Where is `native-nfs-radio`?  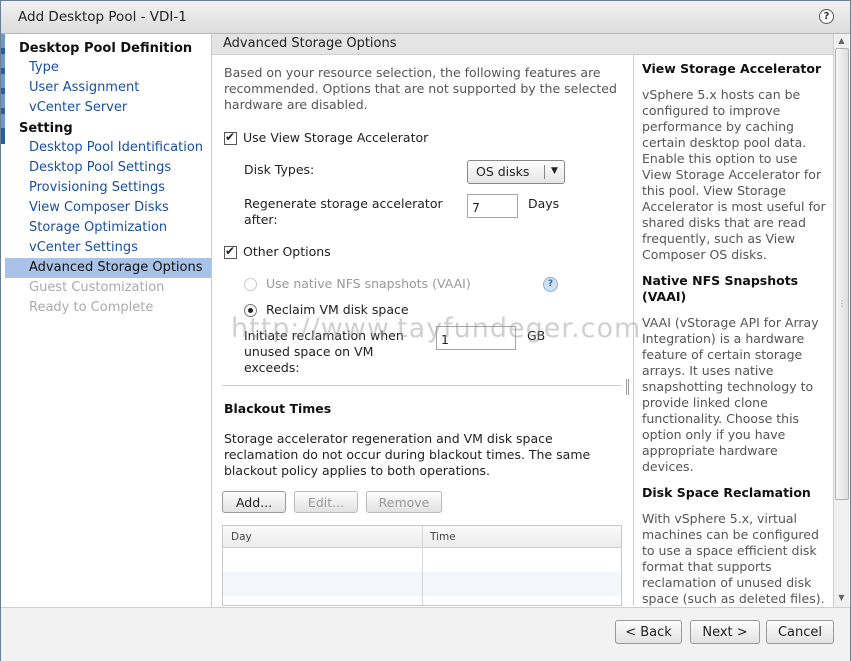 native-nfs-radio is located at coordinates (250, 284).